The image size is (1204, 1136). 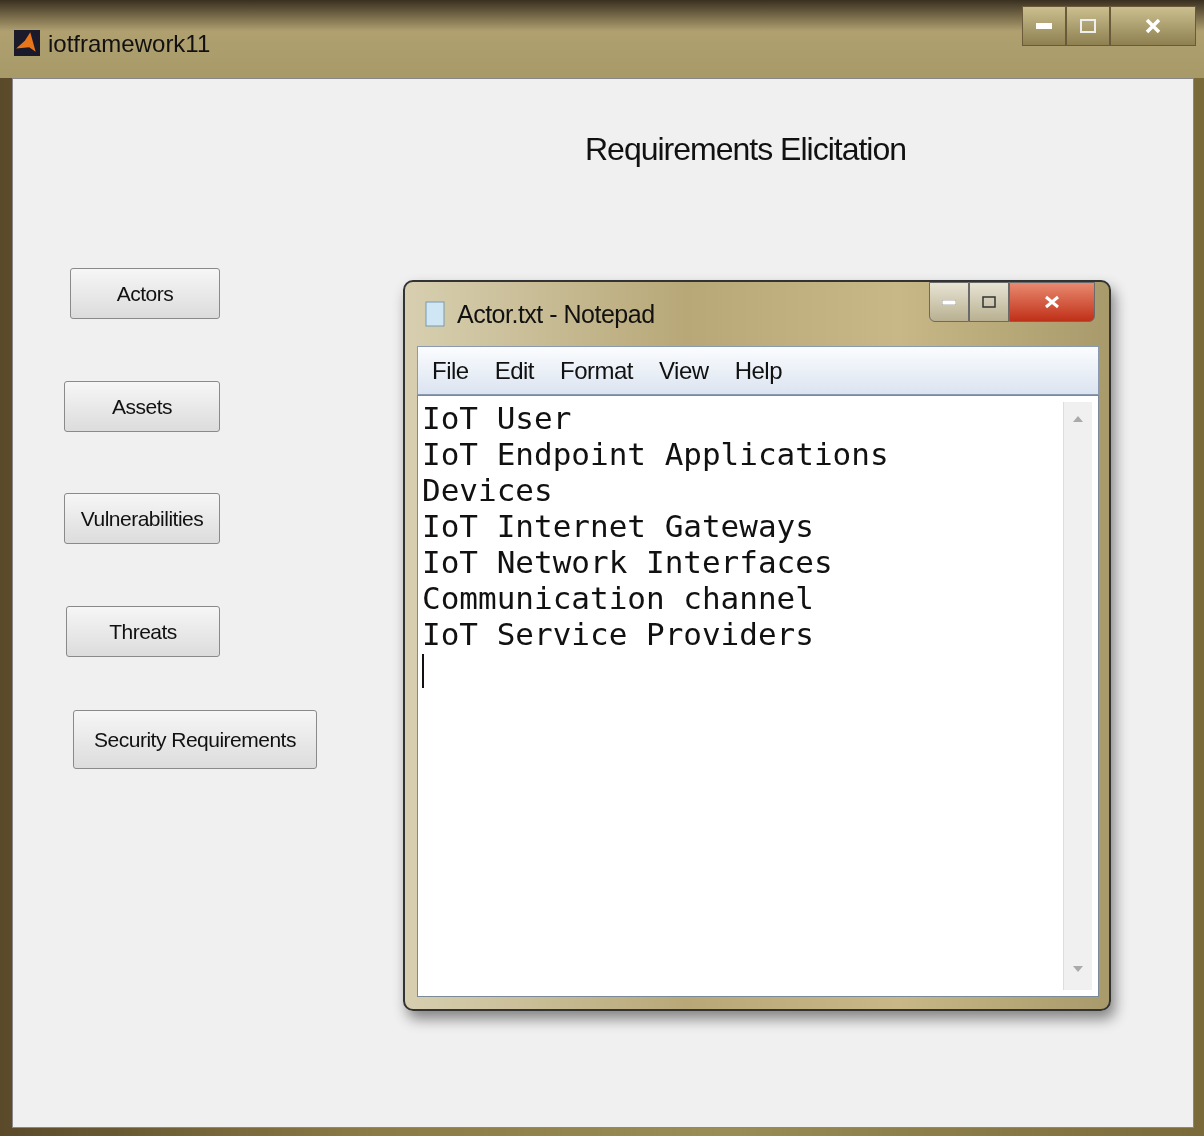 What do you see at coordinates (1078, 419) in the screenshot?
I see `scroll-up-icon` at bounding box center [1078, 419].